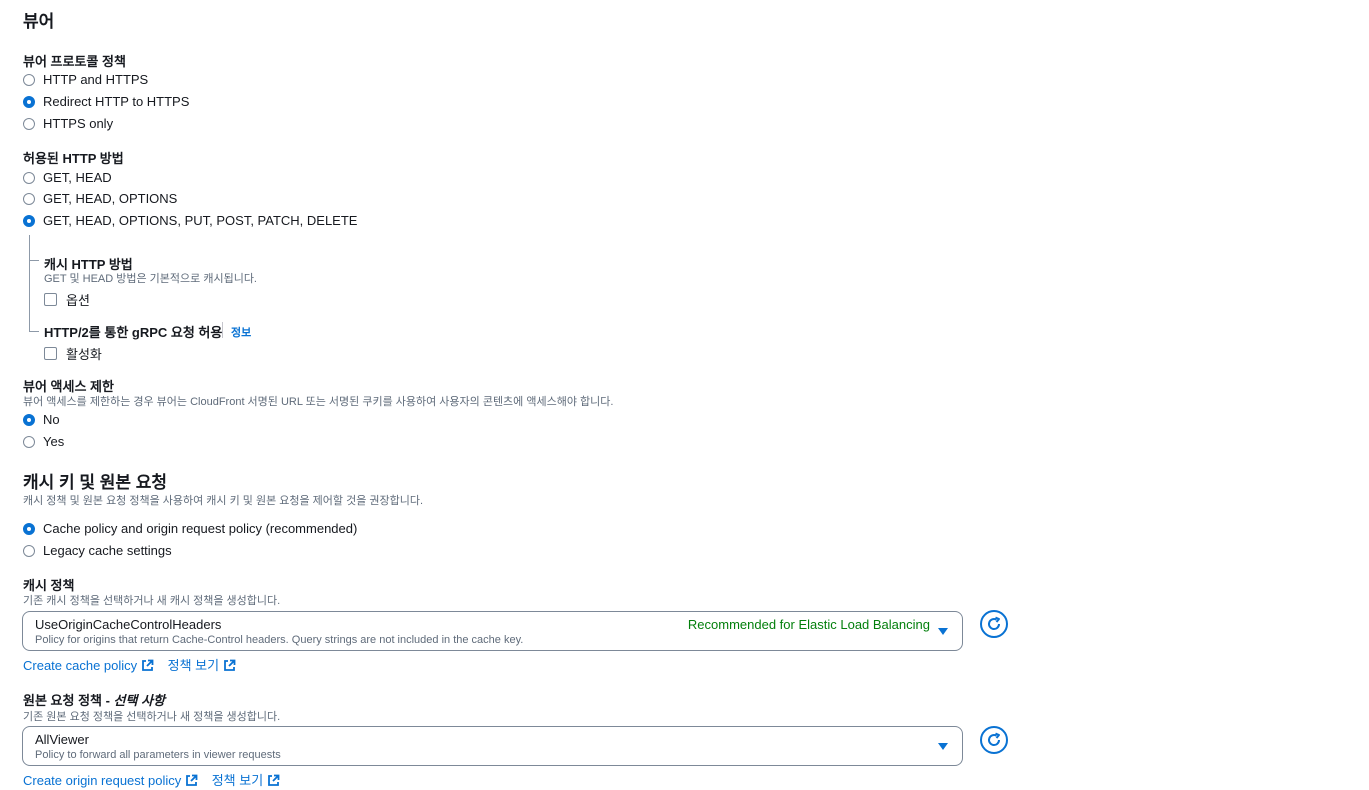 The width and height of the screenshot is (1369, 790). I want to click on create-cache-policy-link: Create cache policy, so click(88, 665).